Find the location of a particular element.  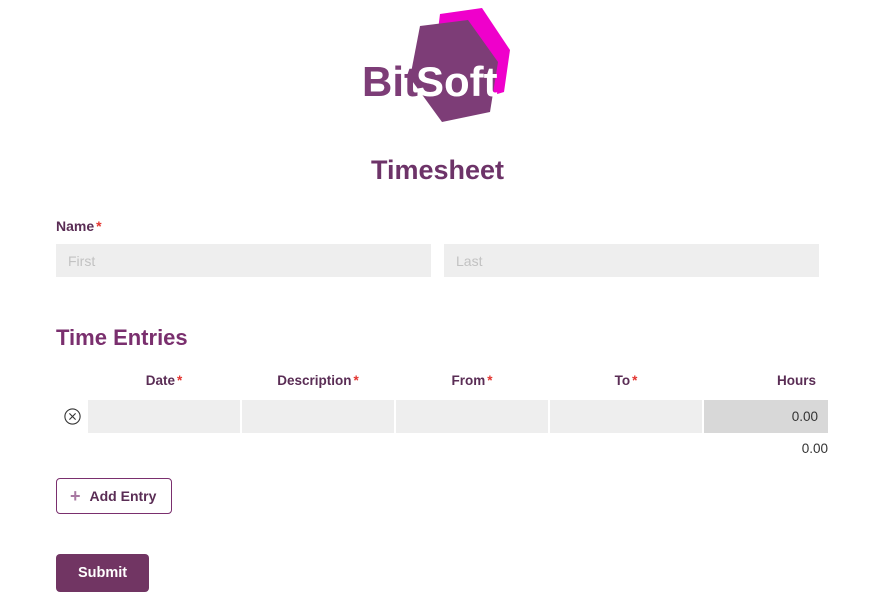

date-input is located at coordinates (164, 416).